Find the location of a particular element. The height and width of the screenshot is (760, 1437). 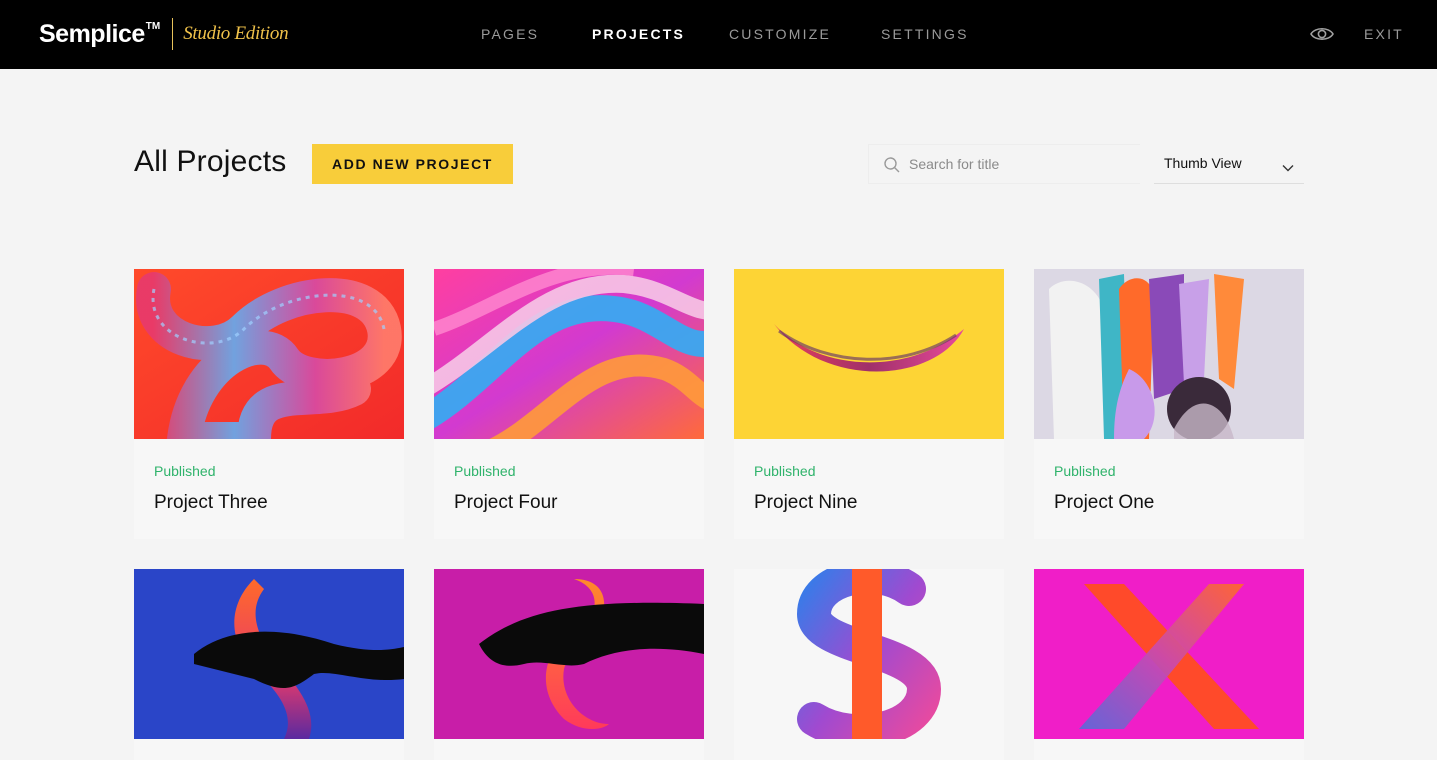

search-input is located at coordinates (1021, 164).